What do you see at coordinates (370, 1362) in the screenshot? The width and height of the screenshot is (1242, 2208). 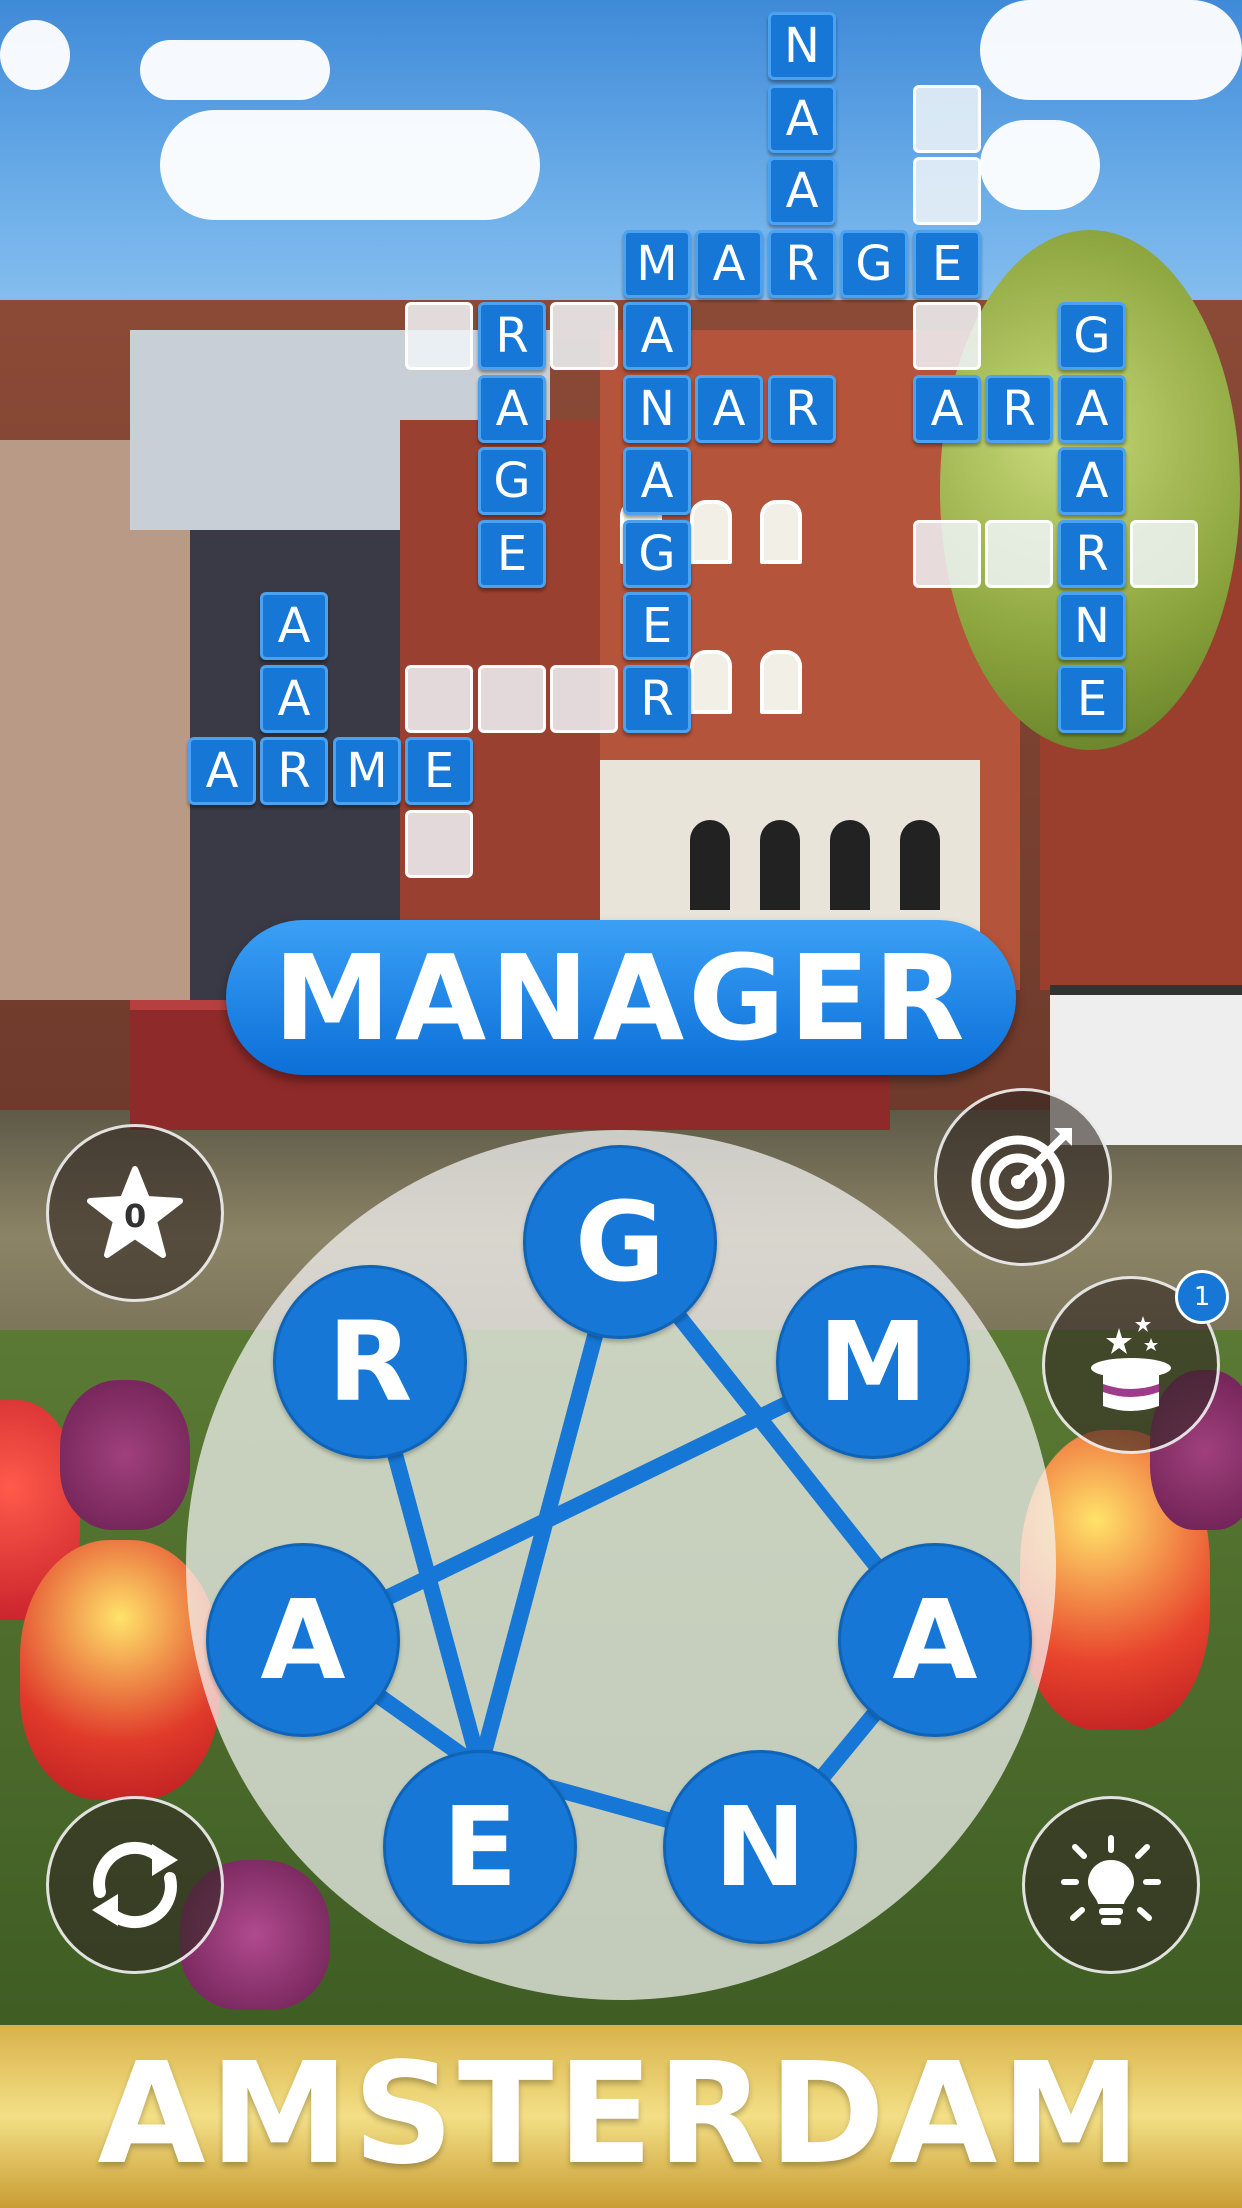 I see `wheel-letter-r: R` at bounding box center [370, 1362].